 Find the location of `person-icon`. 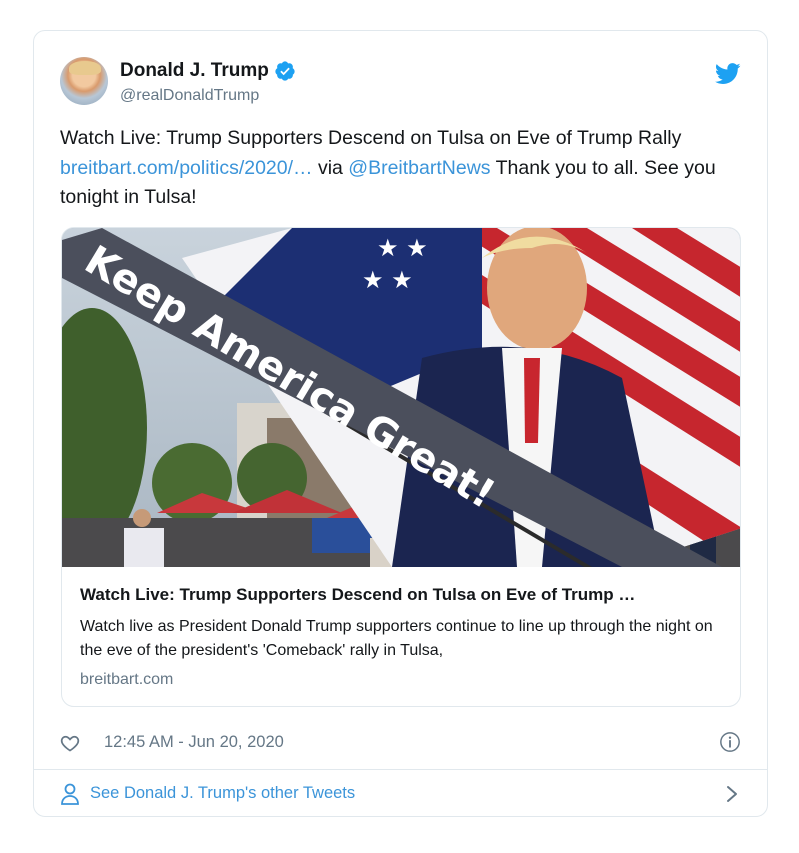

person-icon is located at coordinates (70, 794).